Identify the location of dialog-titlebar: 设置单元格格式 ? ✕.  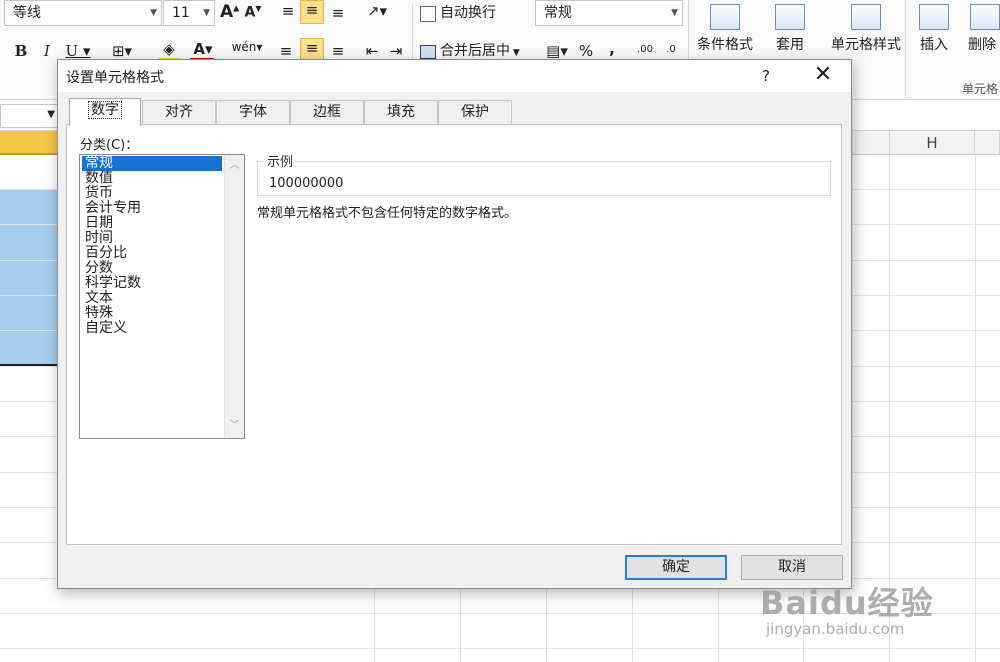
(454, 76).